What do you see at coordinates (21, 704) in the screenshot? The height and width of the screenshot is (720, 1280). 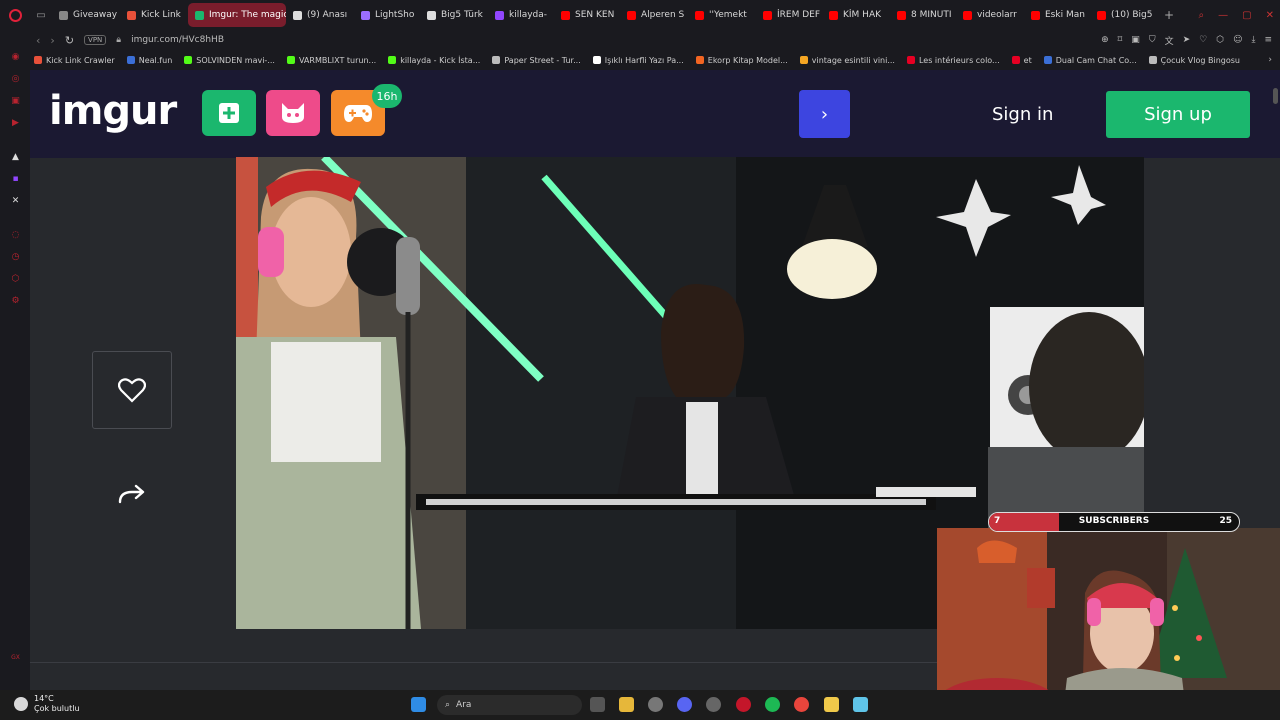 I see `cloud-icon` at bounding box center [21, 704].